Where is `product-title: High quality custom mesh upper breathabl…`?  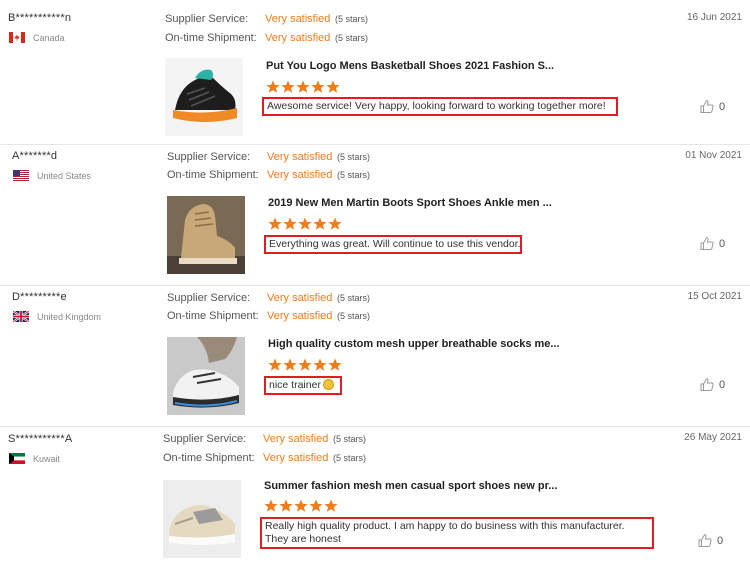
product-title: High quality custom mesh upper breathabl… is located at coordinates (414, 344).